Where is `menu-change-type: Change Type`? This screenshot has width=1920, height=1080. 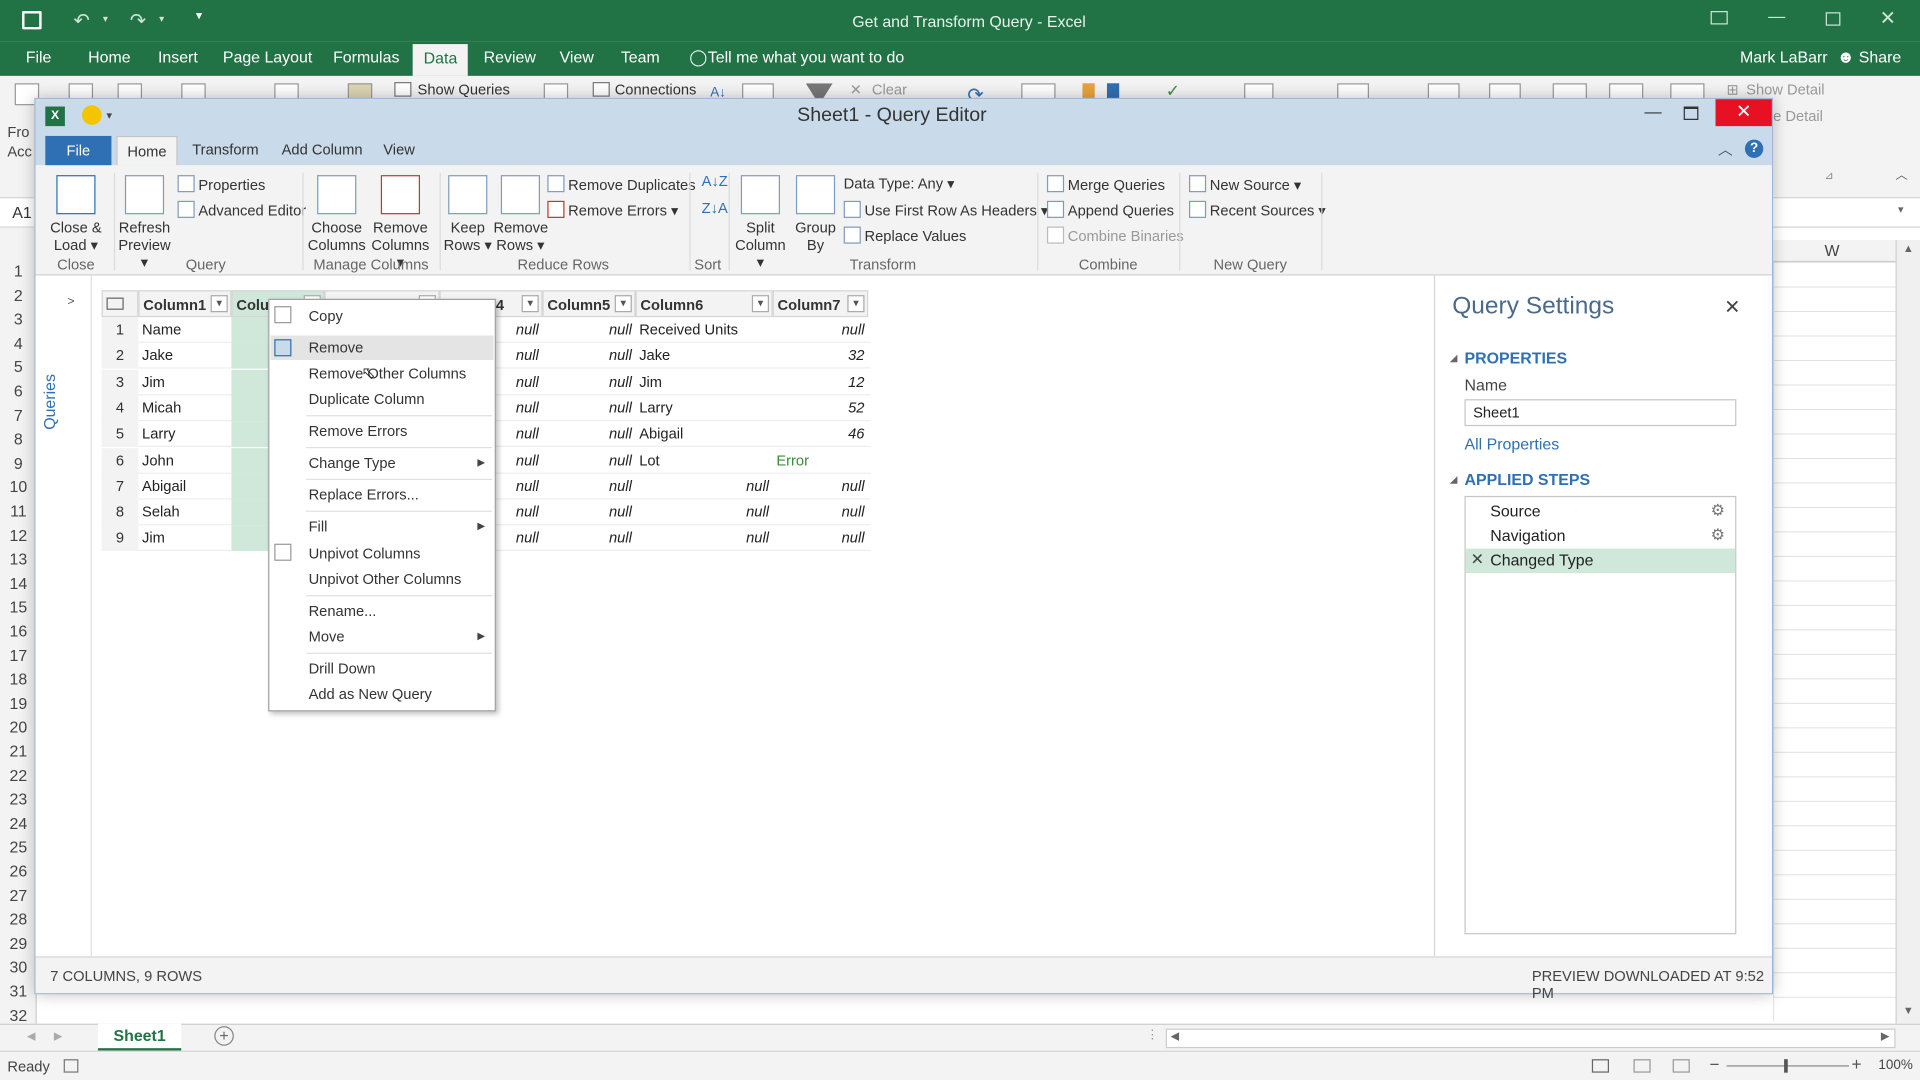 menu-change-type: Change Type is located at coordinates (352, 462).